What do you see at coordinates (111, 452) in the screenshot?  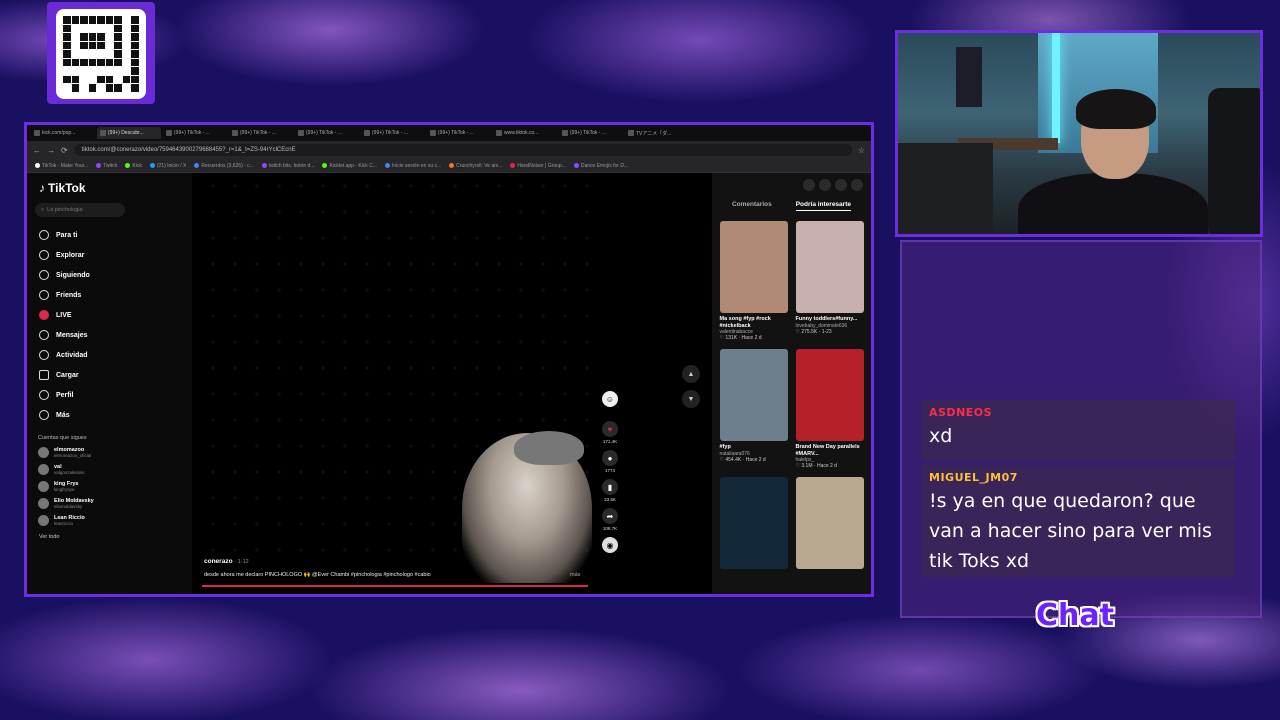 I see `following-item: elmomazoo elmomazoo_oficial` at bounding box center [111, 452].